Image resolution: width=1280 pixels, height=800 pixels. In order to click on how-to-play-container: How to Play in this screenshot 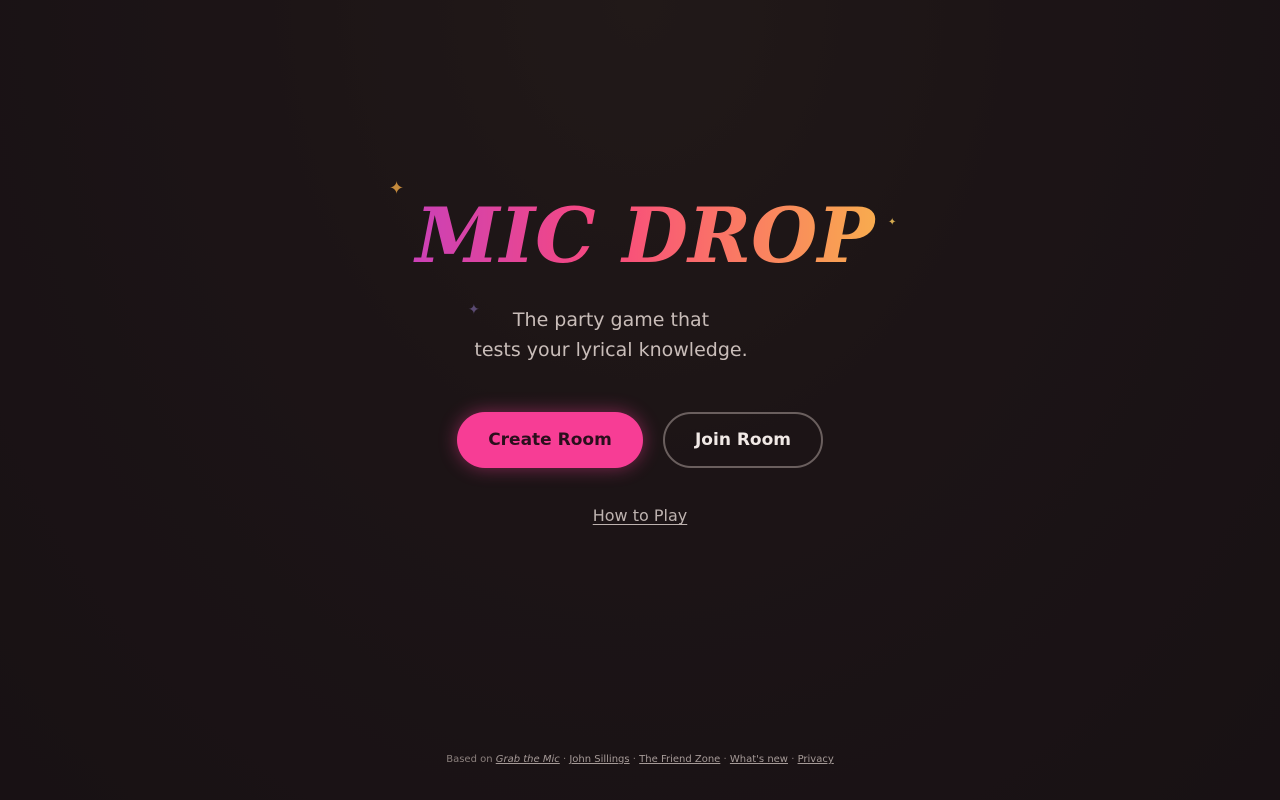, I will do `click(640, 516)`.